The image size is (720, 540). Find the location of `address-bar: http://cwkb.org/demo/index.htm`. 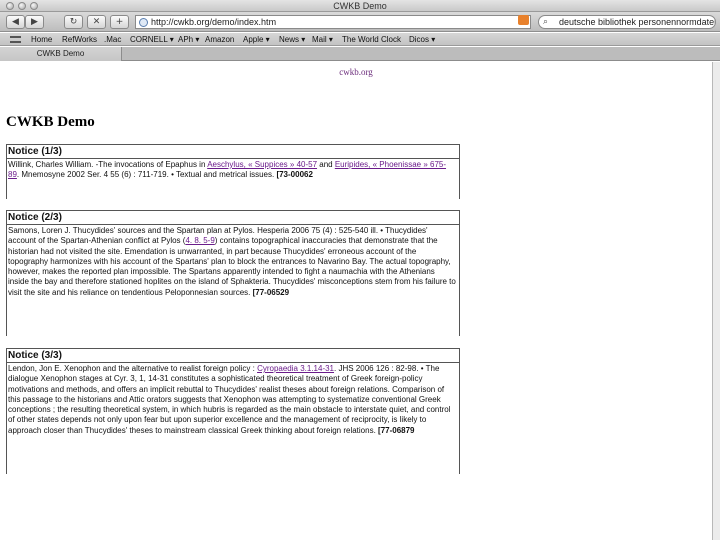

address-bar: http://cwkb.org/demo/index.htm is located at coordinates (333, 22).